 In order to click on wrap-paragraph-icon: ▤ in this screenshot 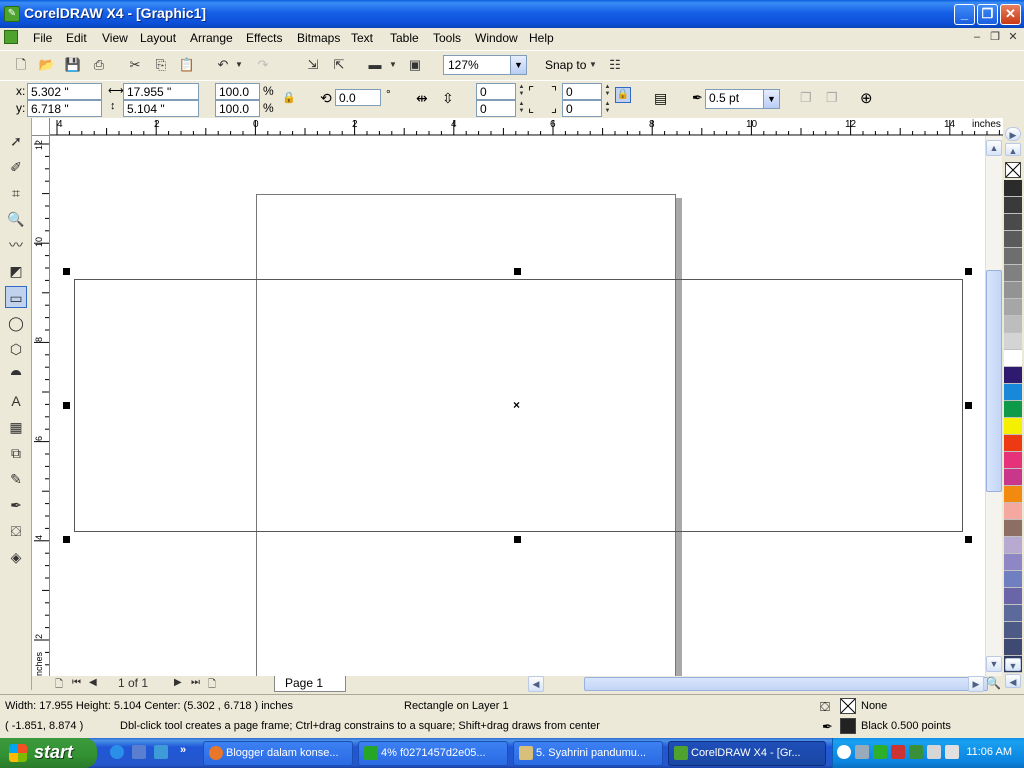, I will do `click(660, 98)`.